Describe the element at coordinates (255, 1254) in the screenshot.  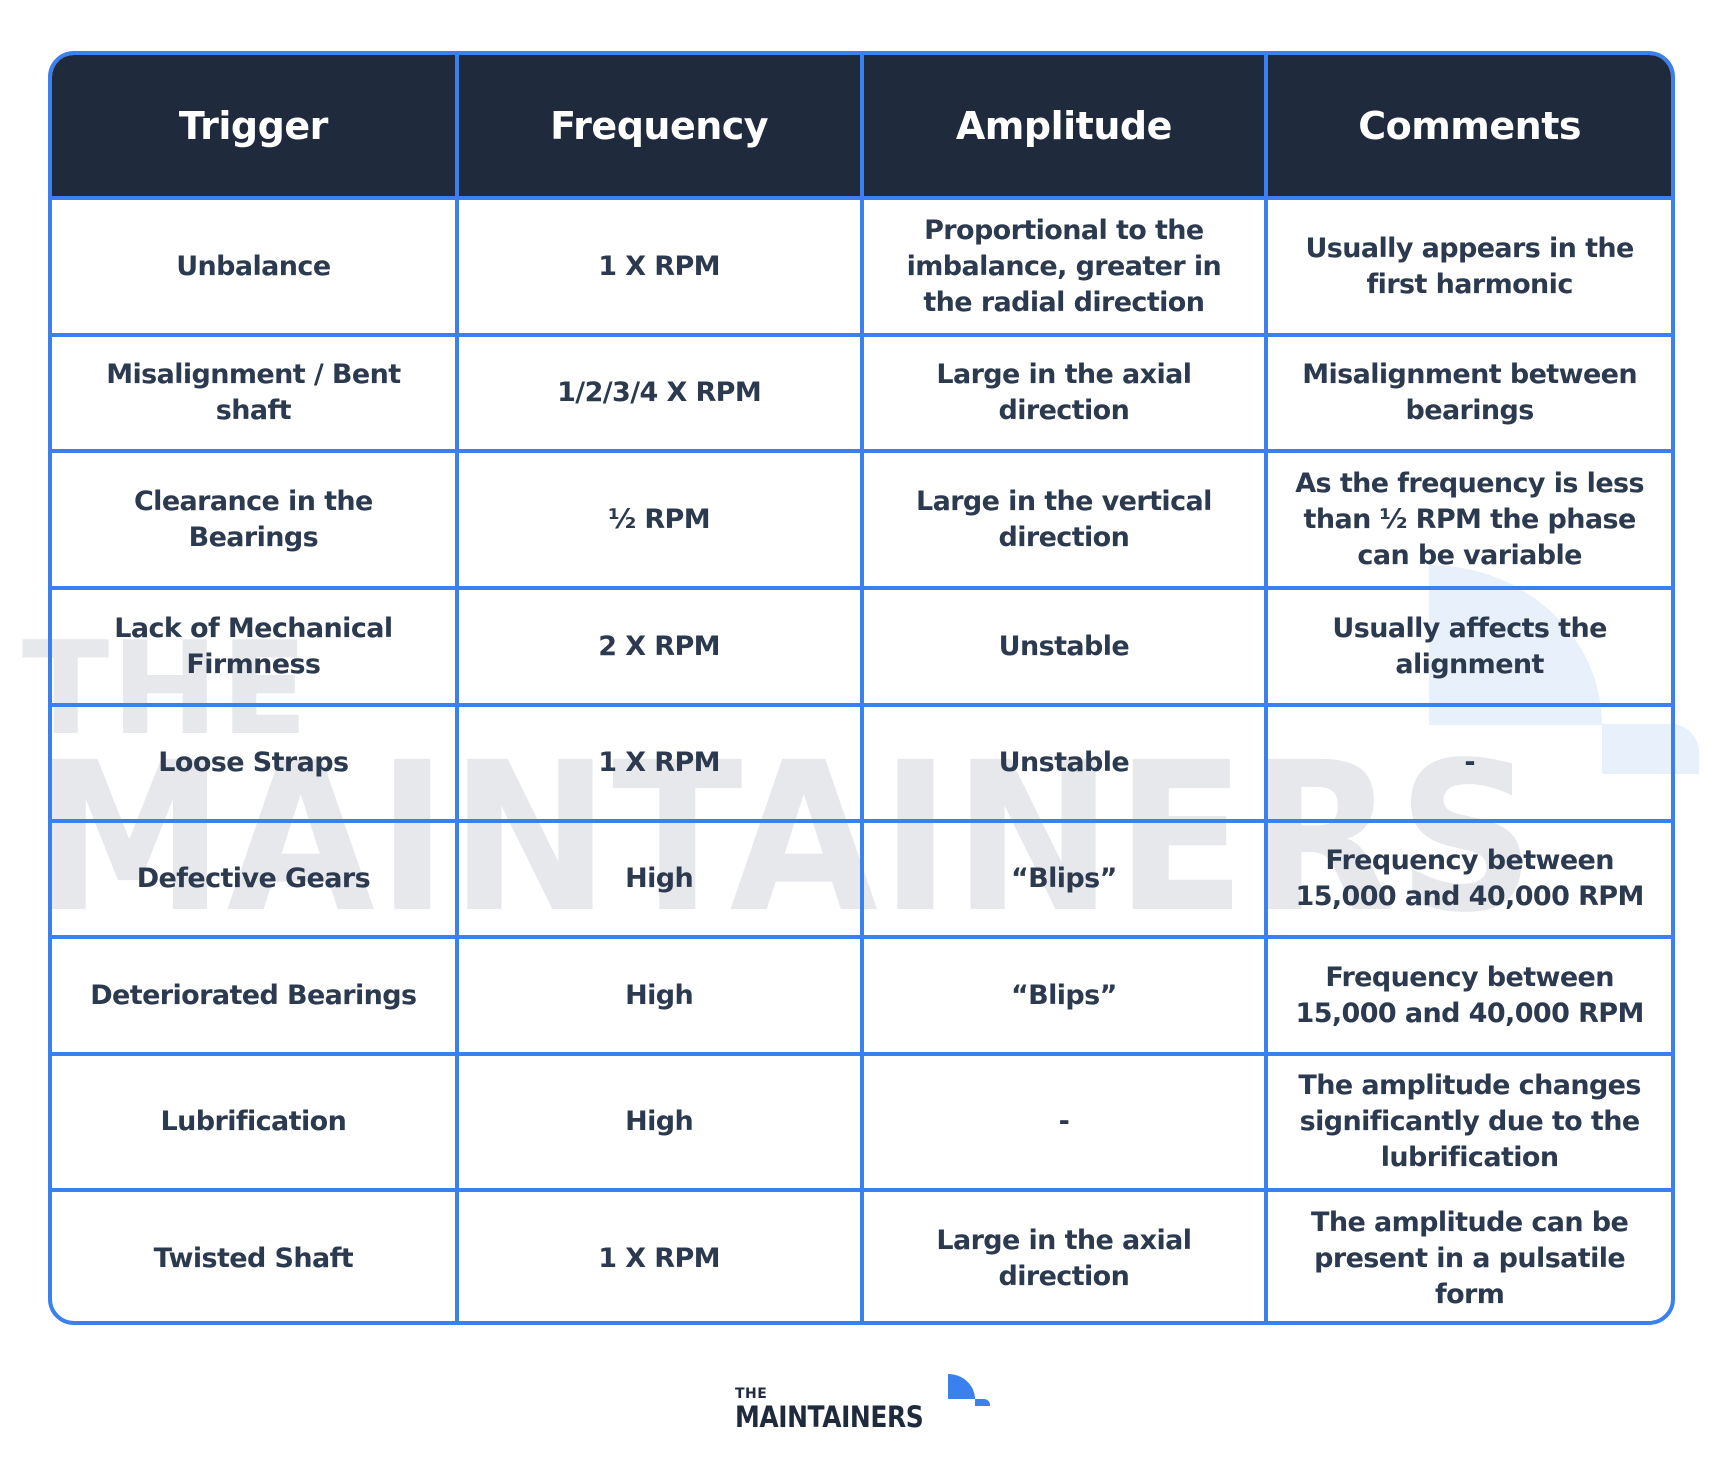
I see `cell-trigger: Twisted Shaft` at that location.